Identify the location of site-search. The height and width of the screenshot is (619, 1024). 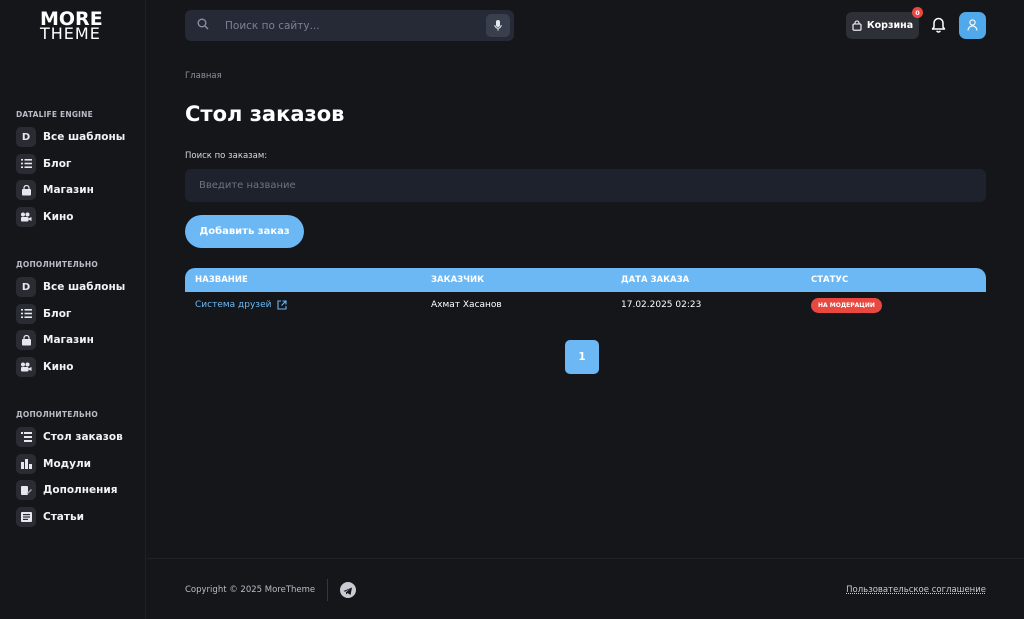
(349, 25).